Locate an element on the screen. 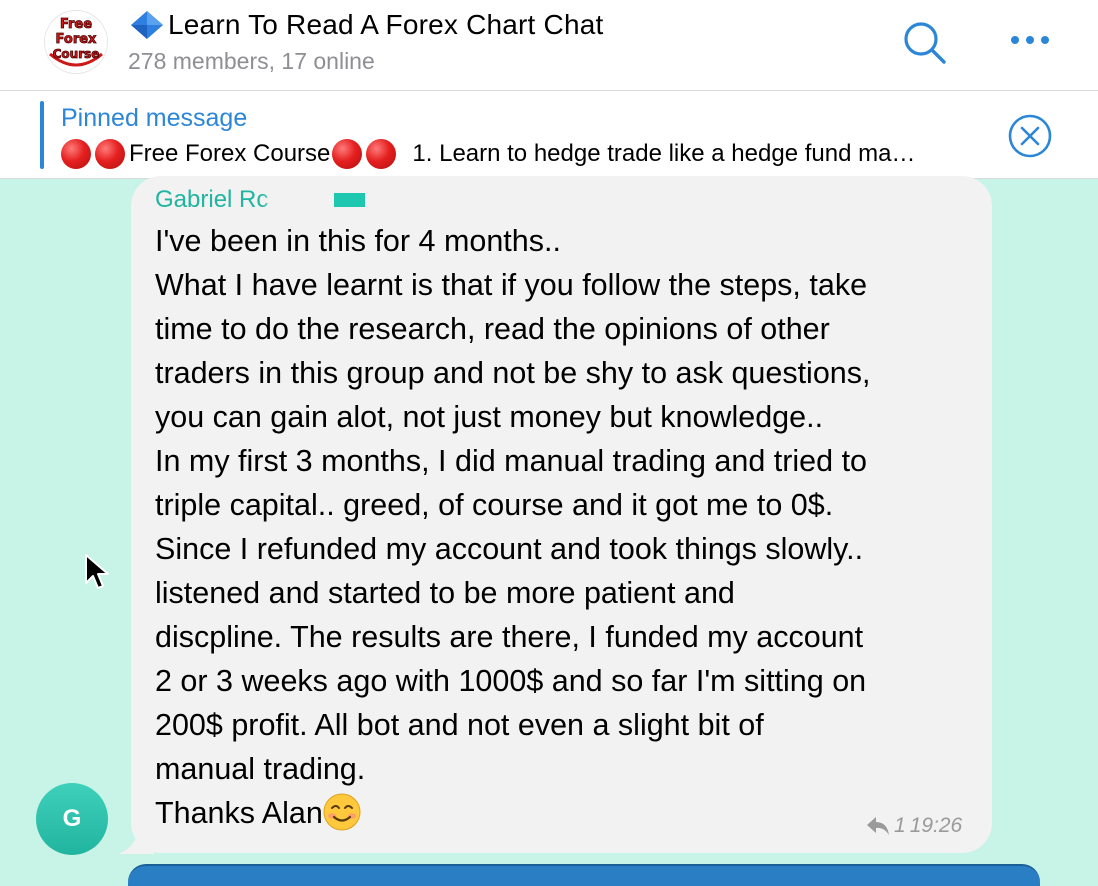 This screenshot has width=1098, height=886. redaction-mark is located at coordinates (350, 200).